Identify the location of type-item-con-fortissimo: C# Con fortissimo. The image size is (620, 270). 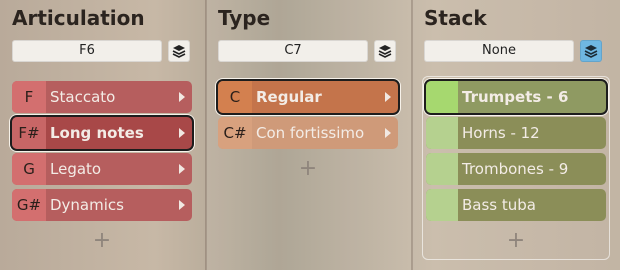
(308, 133).